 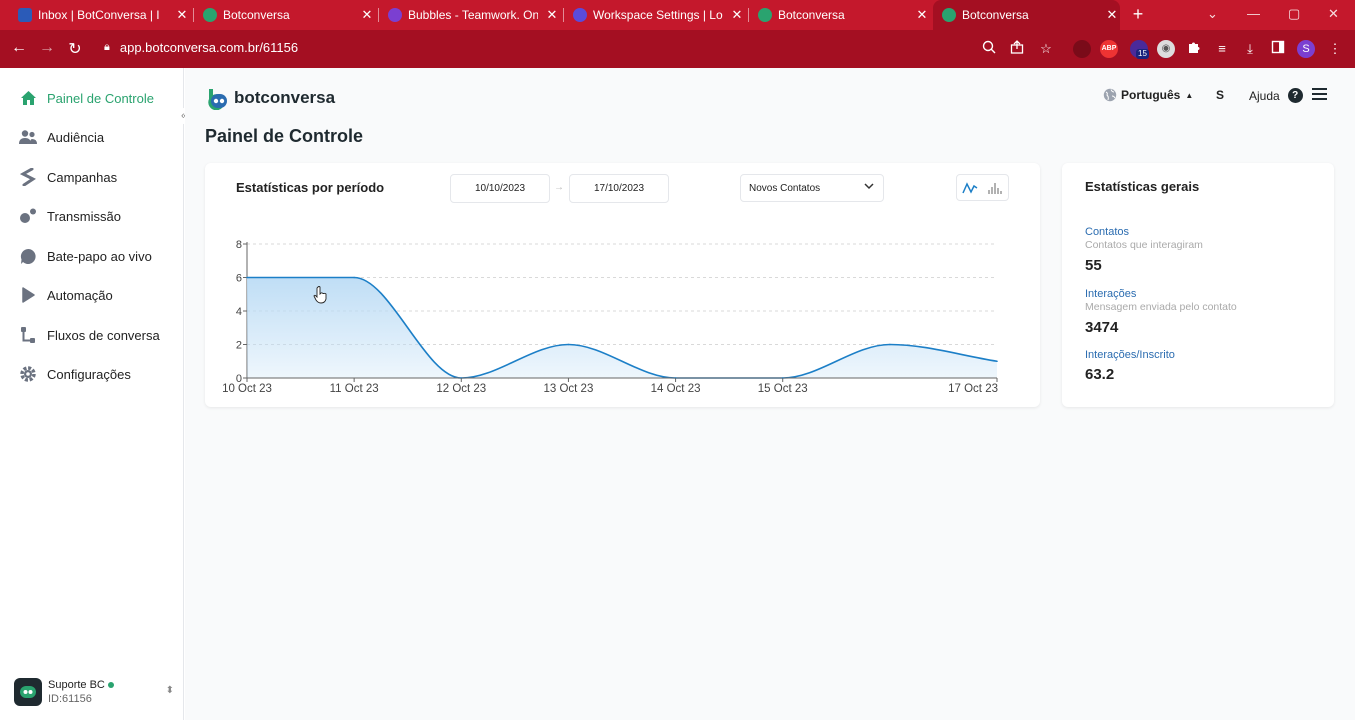 What do you see at coordinates (47, 48) in the screenshot?
I see `forward-icon: →` at bounding box center [47, 48].